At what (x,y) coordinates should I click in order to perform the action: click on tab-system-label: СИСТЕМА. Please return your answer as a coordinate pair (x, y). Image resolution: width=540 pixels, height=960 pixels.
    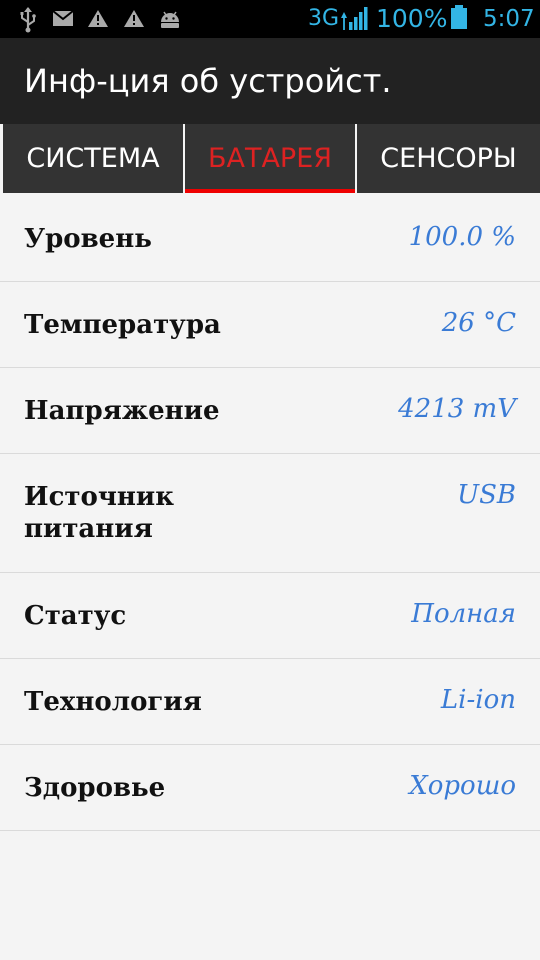
    Looking at the image, I should click on (93, 158).